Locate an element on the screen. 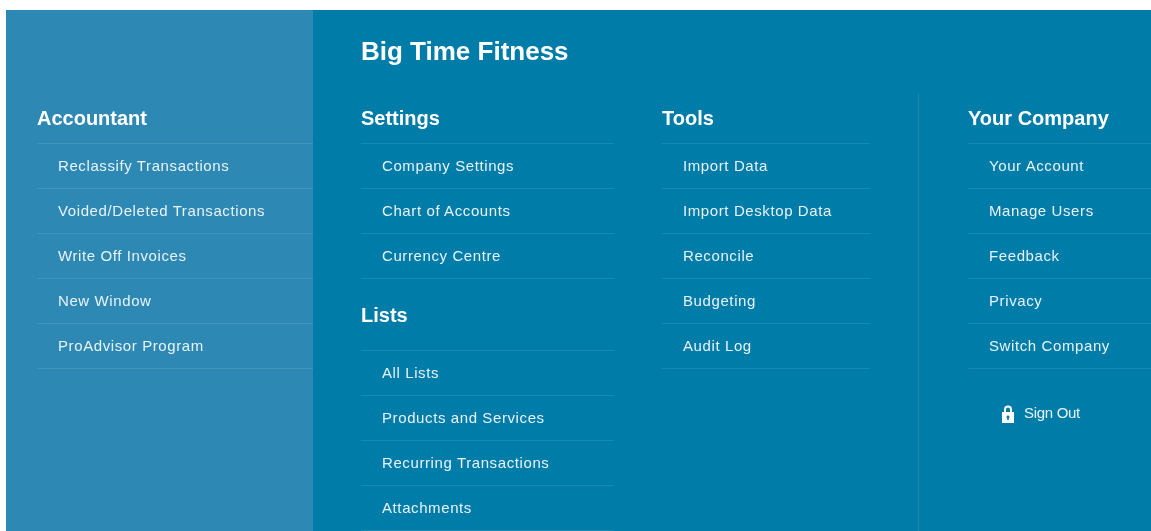  lock-icon is located at coordinates (1008, 413).